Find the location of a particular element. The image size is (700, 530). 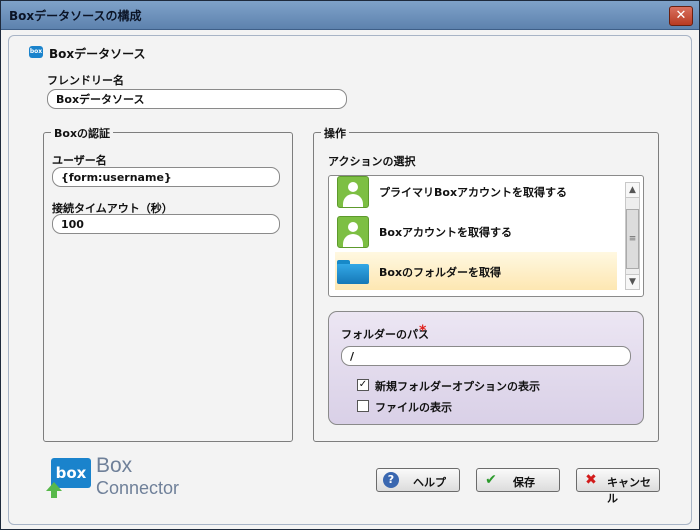

folder-options-panel: フォルダーのパス * ✓ 新規フォルダーオプションの表示 ファイルの表示 is located at coordinates (486, 368).